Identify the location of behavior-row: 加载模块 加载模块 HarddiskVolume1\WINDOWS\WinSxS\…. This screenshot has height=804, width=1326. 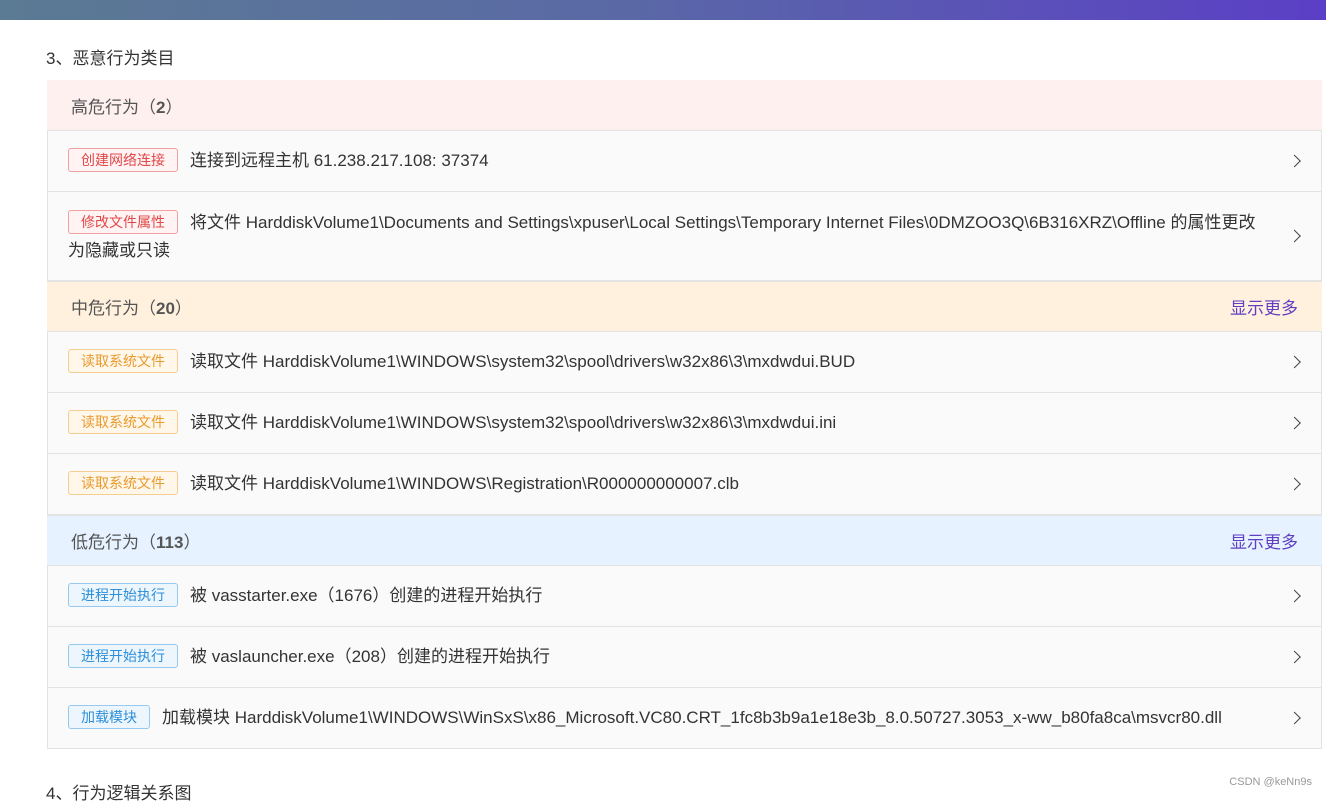
(684, 718).